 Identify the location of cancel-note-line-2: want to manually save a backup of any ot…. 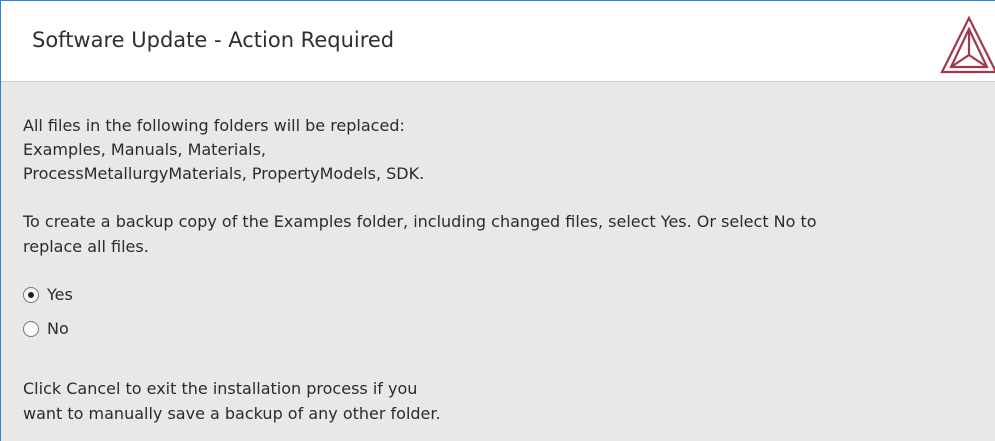
(232, 413).